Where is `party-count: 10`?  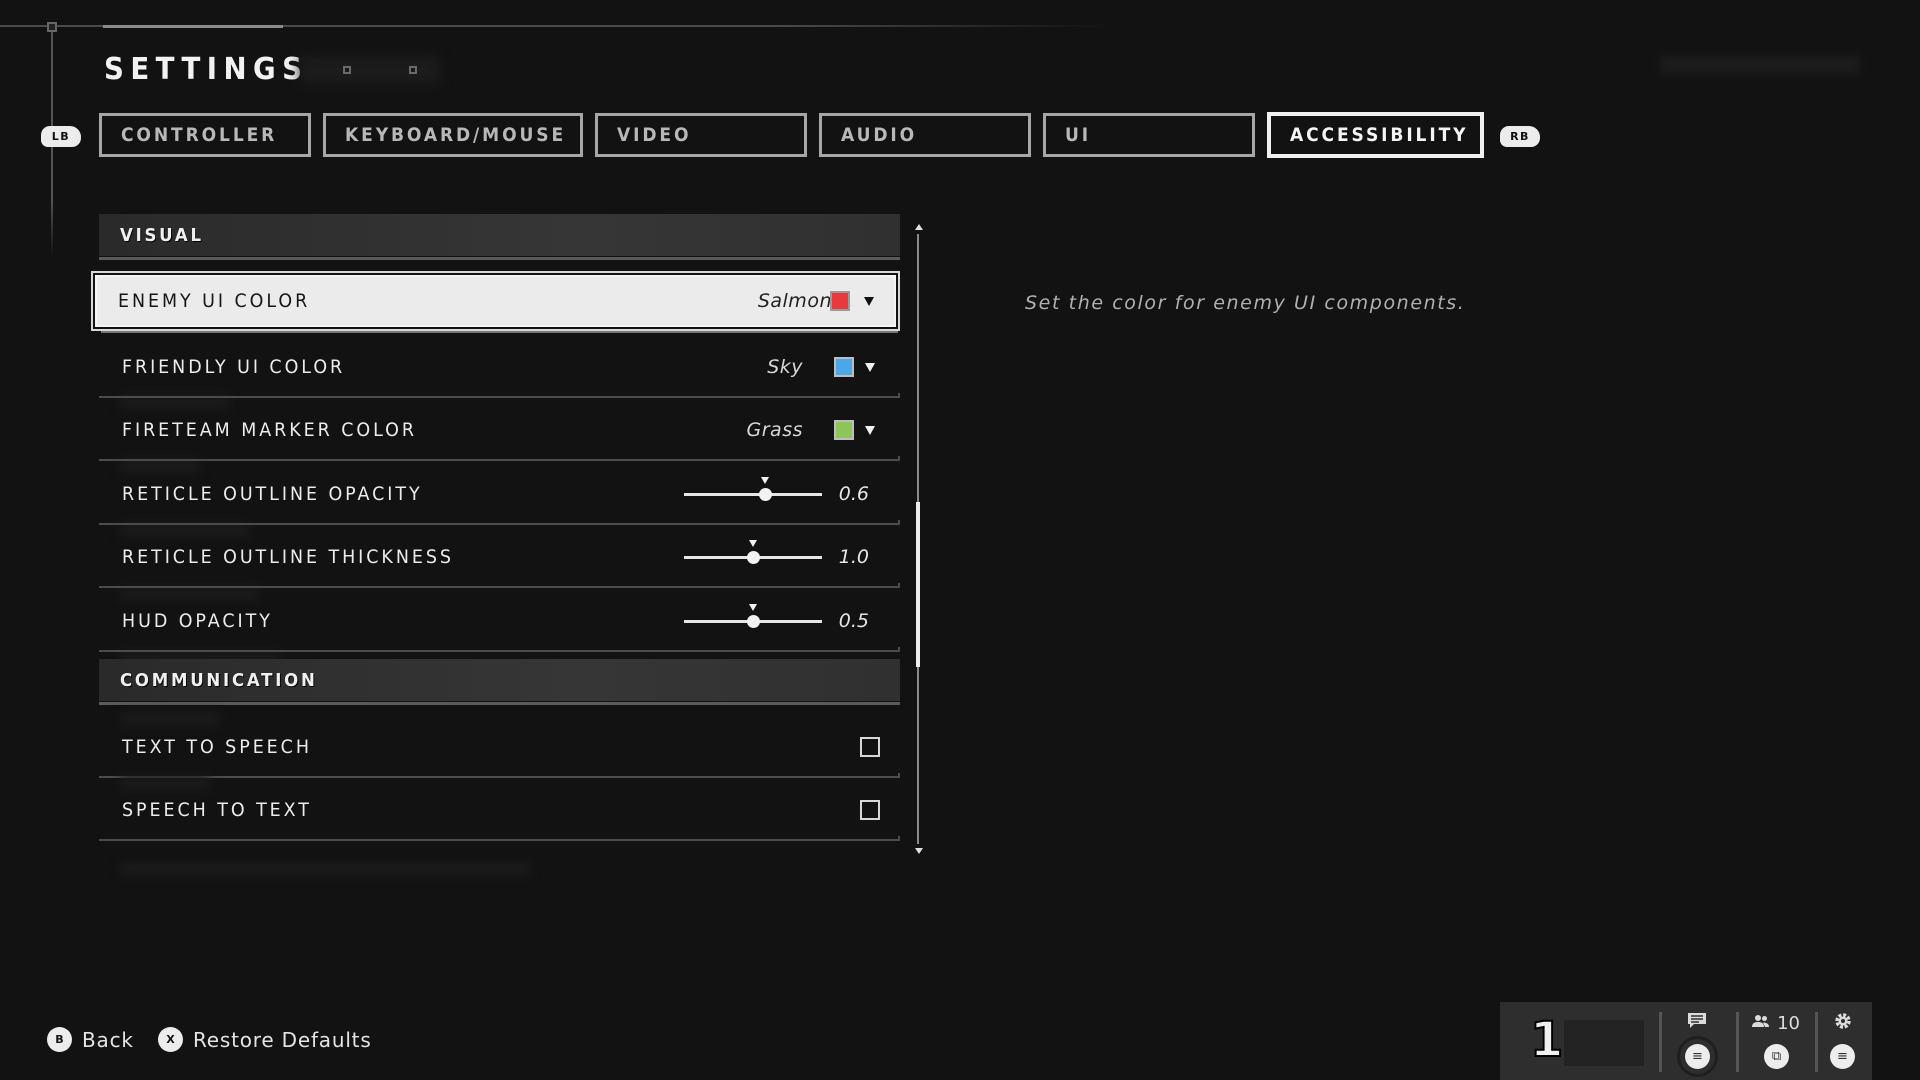 party-count: 10 is located at coordinates (1788, 1023).